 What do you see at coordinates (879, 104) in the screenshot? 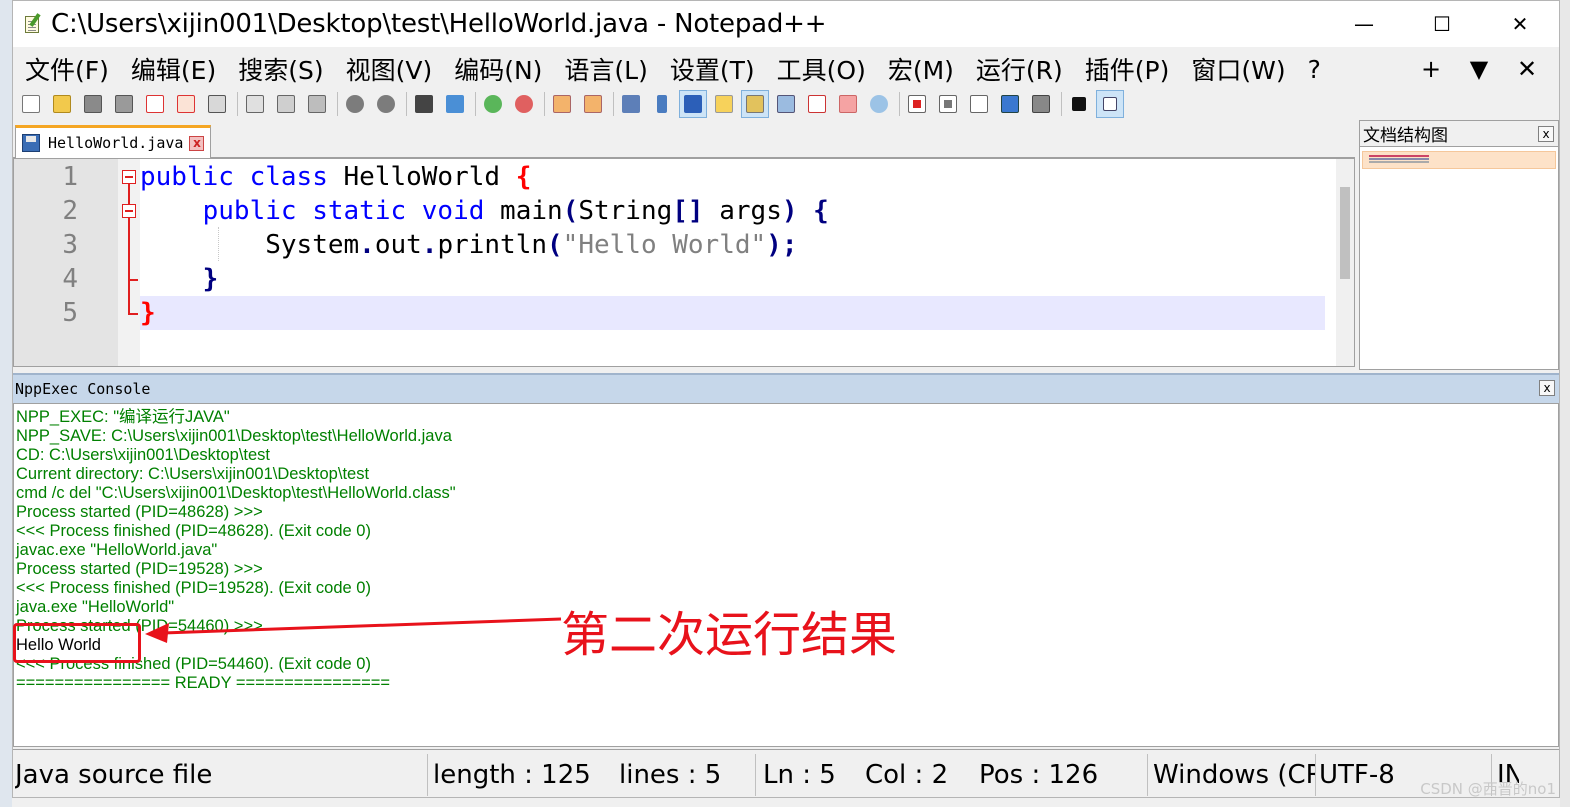
I see `monitoring-button` at bounding box center [879, 104].